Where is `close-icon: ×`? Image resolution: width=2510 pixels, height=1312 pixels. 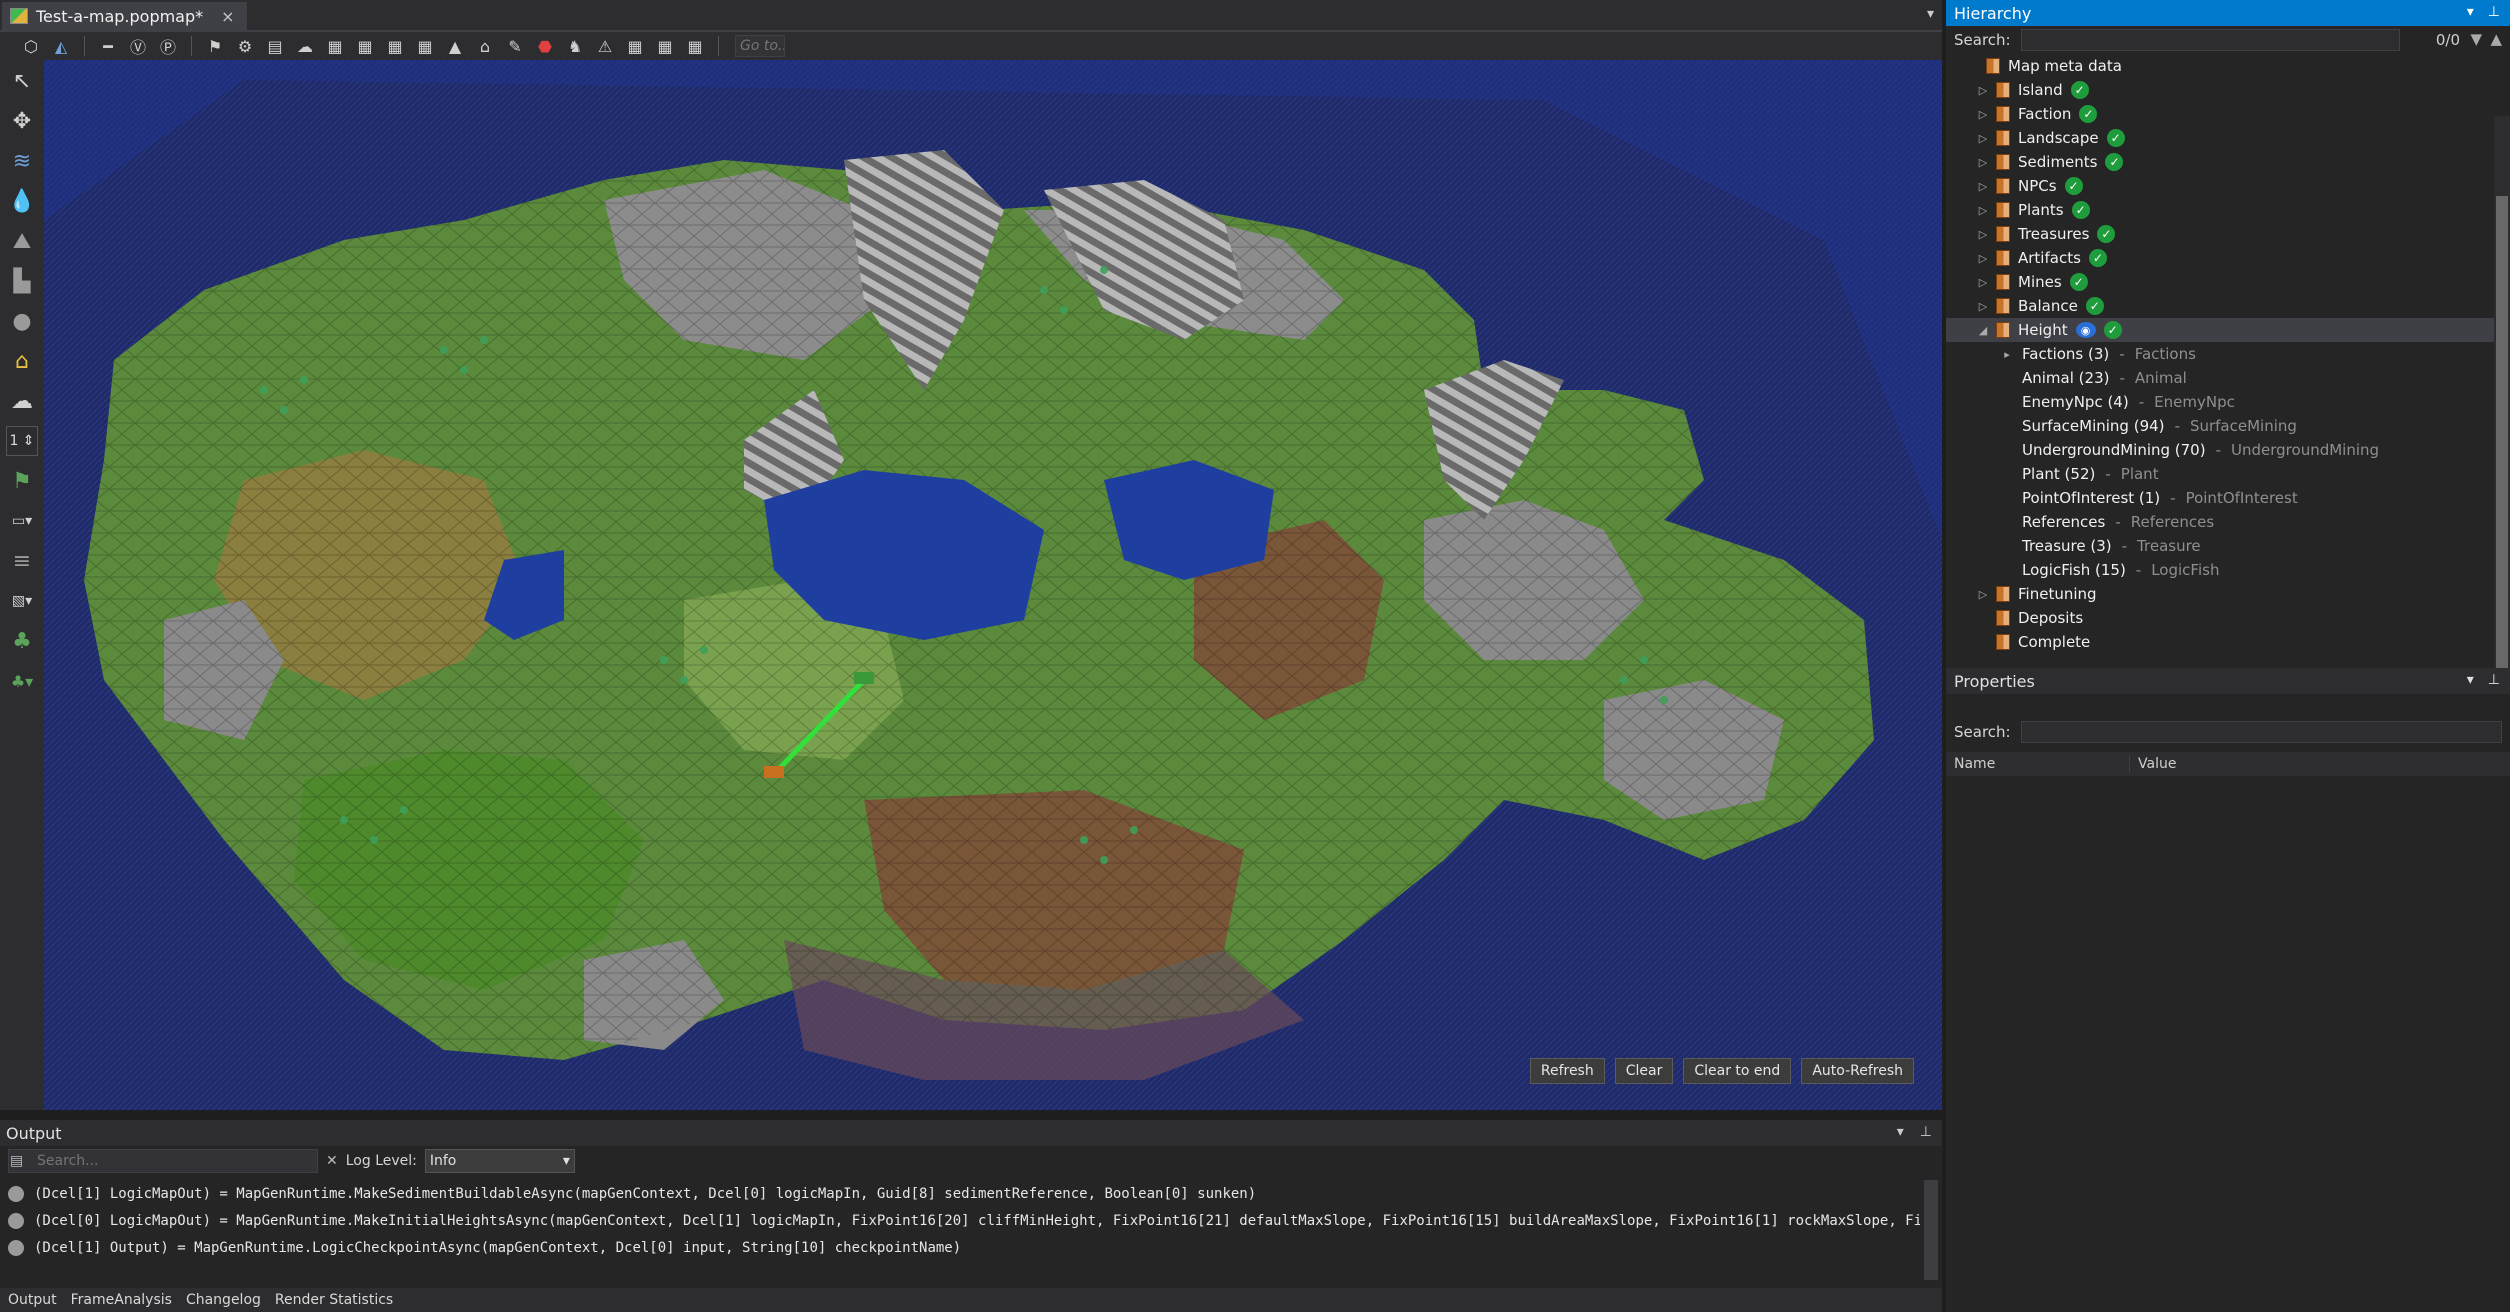
close-icon: × is located at coordinates (227, 16).